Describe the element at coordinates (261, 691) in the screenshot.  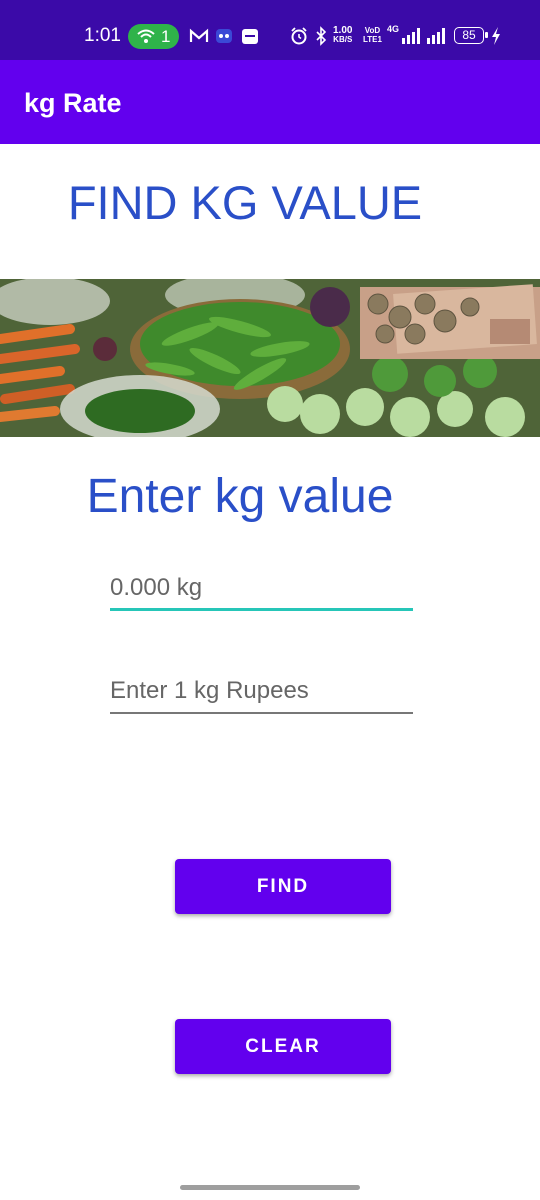
I see `rupee-field-placeholder: Enter 1 kg Rupees` at that location.